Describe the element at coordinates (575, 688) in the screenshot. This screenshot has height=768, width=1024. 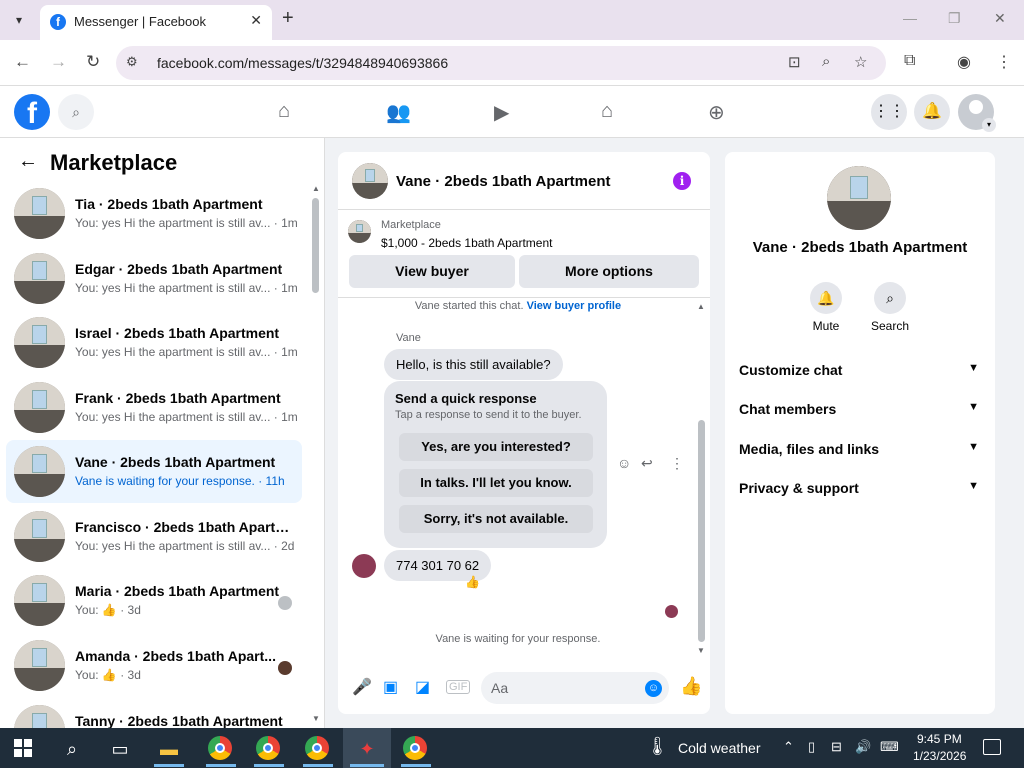
I see `message-input: Aa ☺` at that location.